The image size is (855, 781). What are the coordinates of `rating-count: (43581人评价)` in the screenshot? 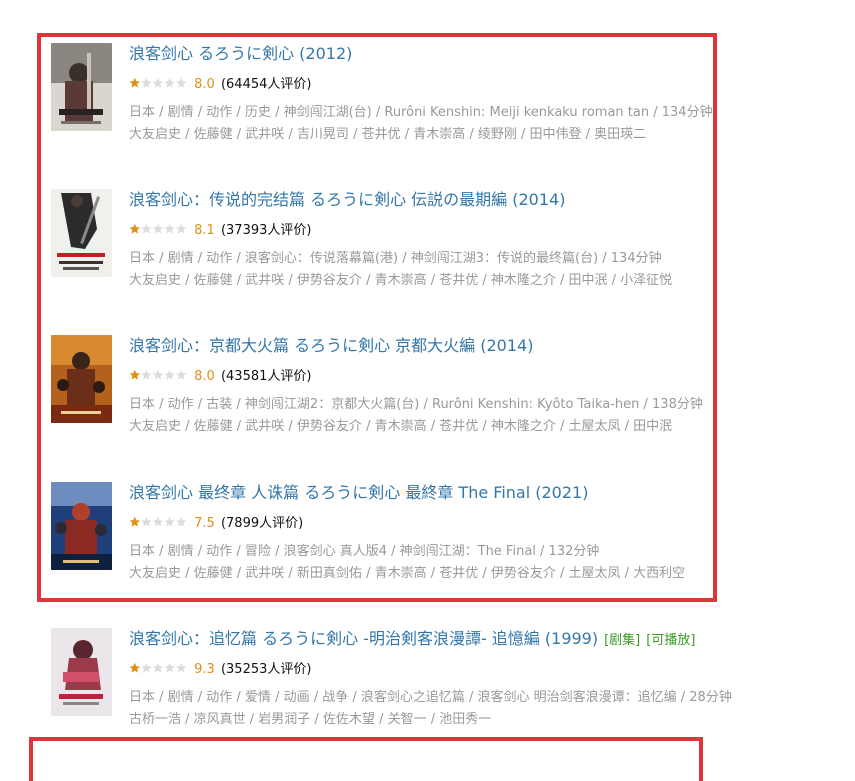 It's located at (266, 376).